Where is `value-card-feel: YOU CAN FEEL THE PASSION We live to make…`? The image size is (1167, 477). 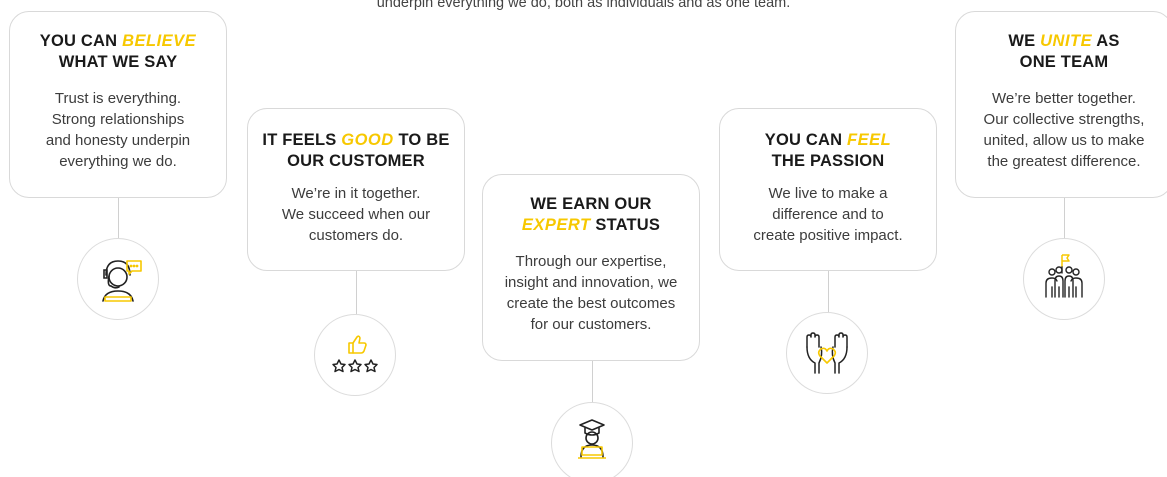 value-card-feel: YOU CAN FEEL THE PASSION We live to make… is located at coordinates (828, 189).